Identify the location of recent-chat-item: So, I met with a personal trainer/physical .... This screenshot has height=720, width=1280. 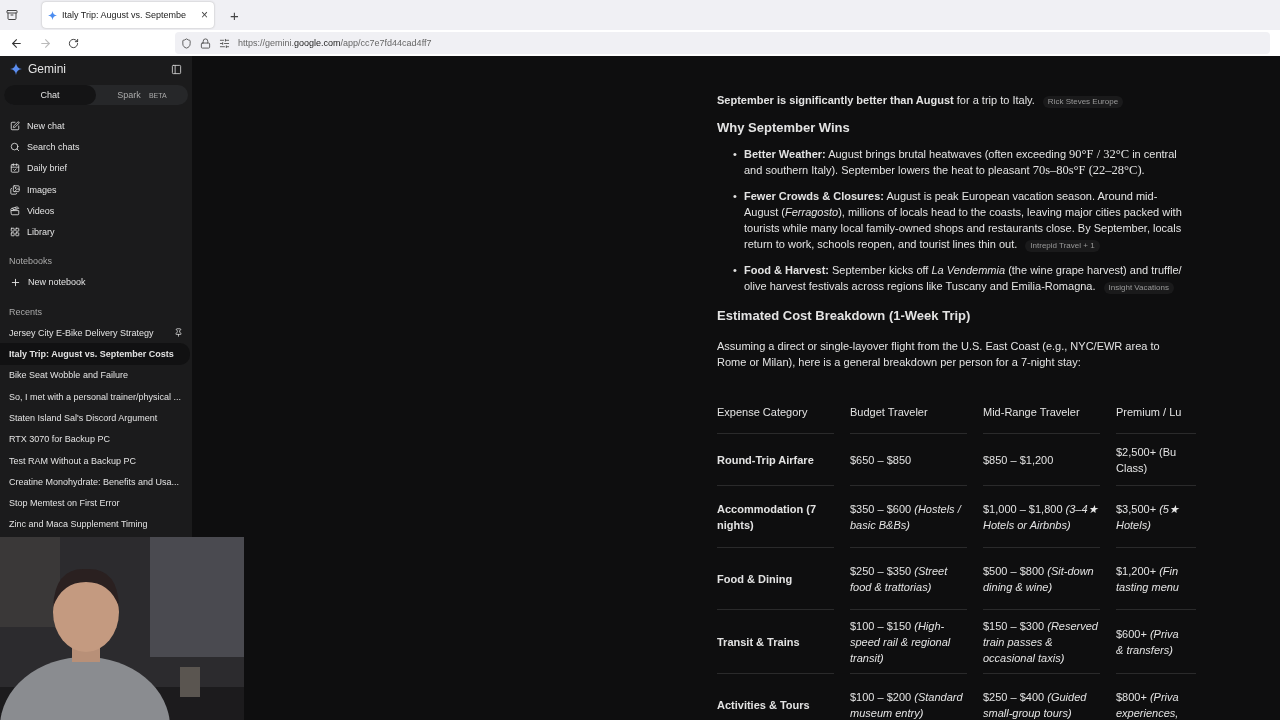
(96, 396).